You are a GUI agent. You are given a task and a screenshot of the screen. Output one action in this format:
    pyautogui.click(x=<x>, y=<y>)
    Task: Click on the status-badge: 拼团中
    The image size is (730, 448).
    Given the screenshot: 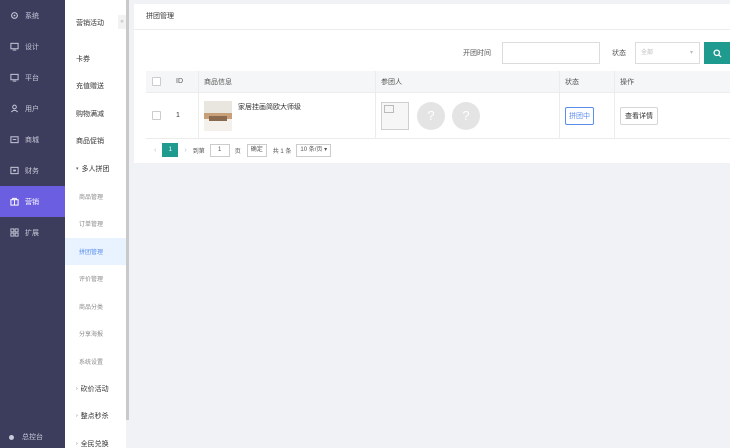 What is the action you would take?
    pyautogui.click(x=579, y=115)
    